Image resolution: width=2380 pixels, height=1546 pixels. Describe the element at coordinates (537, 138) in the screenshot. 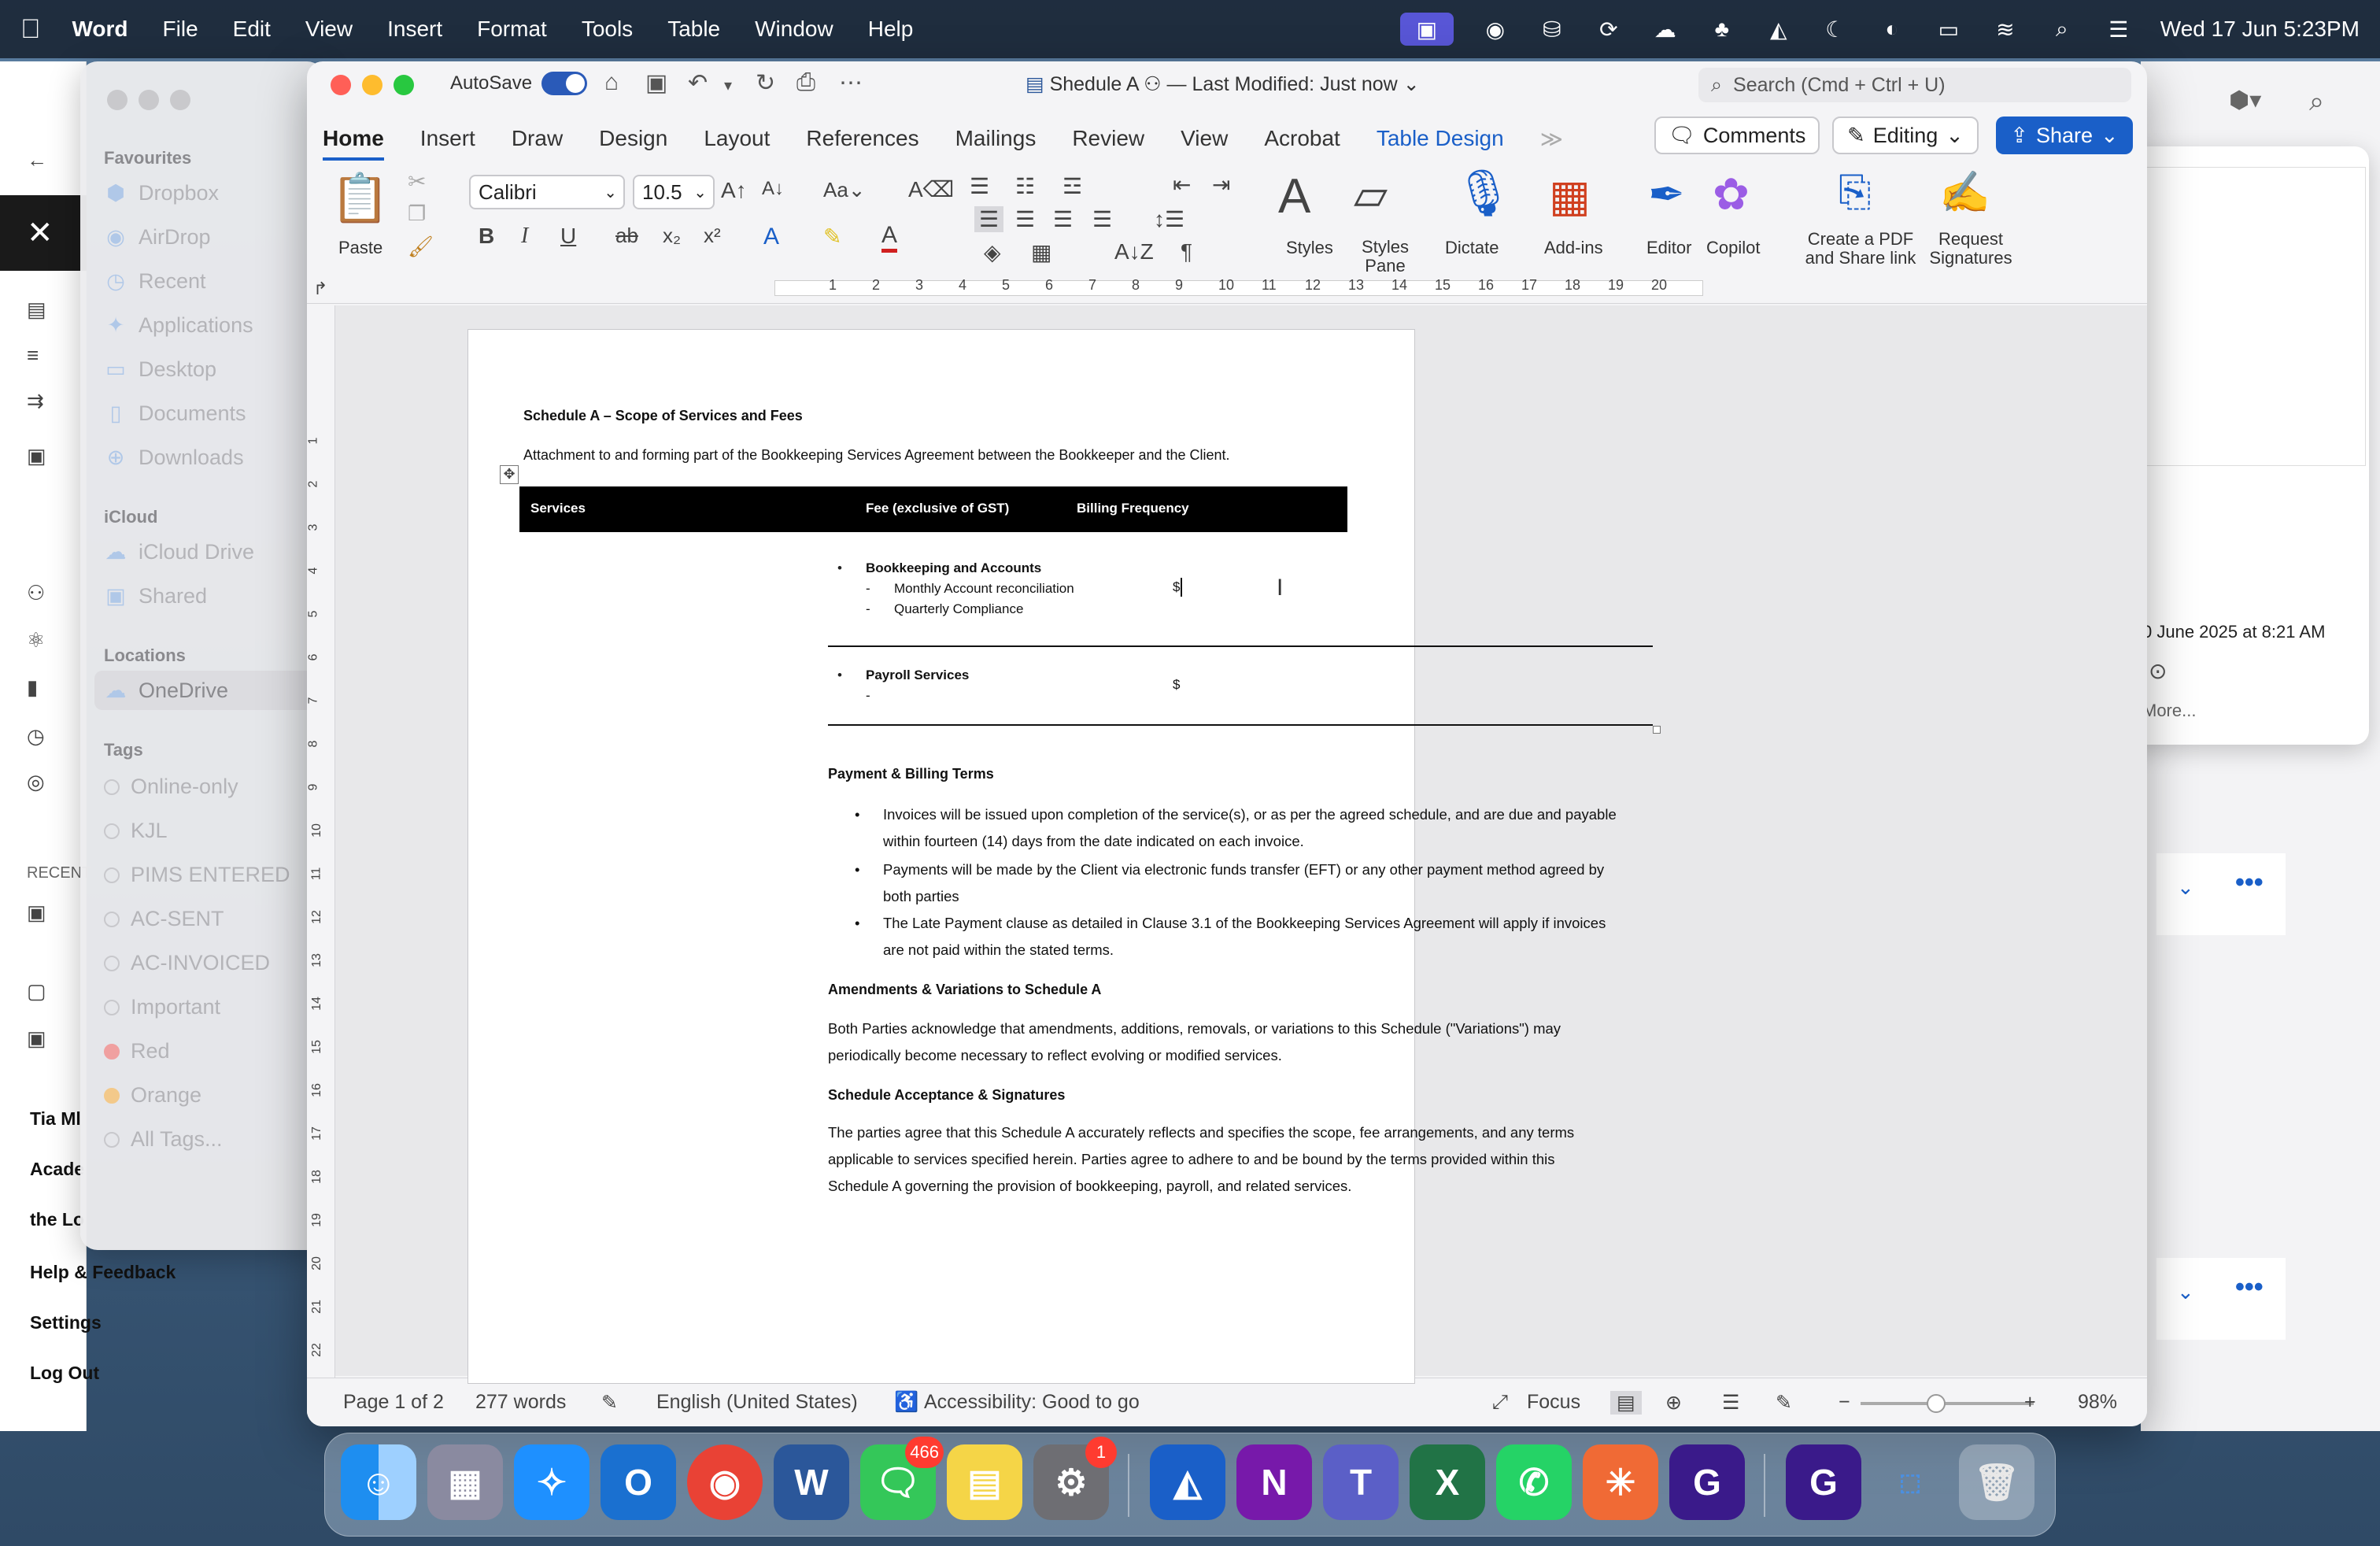

I see `tab-draw: Draw` at that location.